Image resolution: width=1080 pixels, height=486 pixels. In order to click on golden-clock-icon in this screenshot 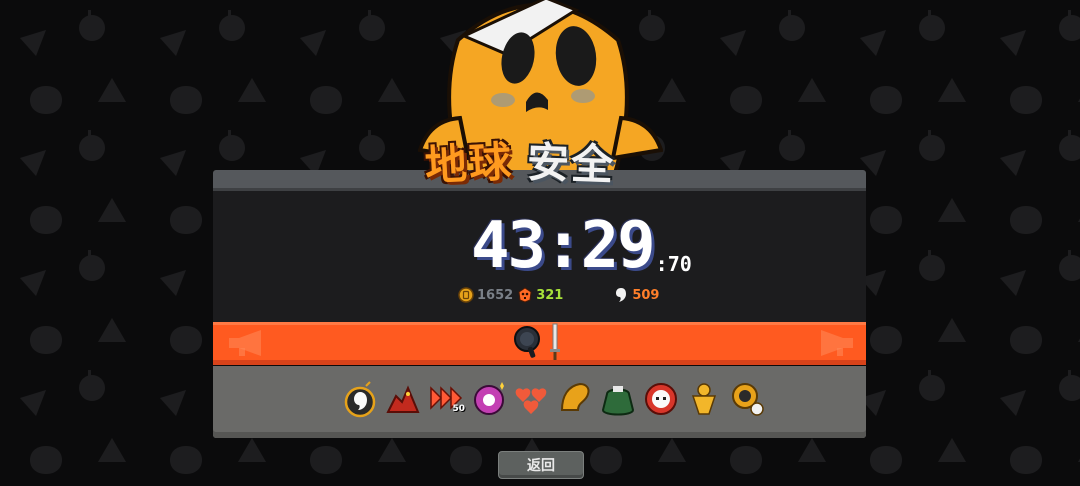, I will do `click(748, 399)`.